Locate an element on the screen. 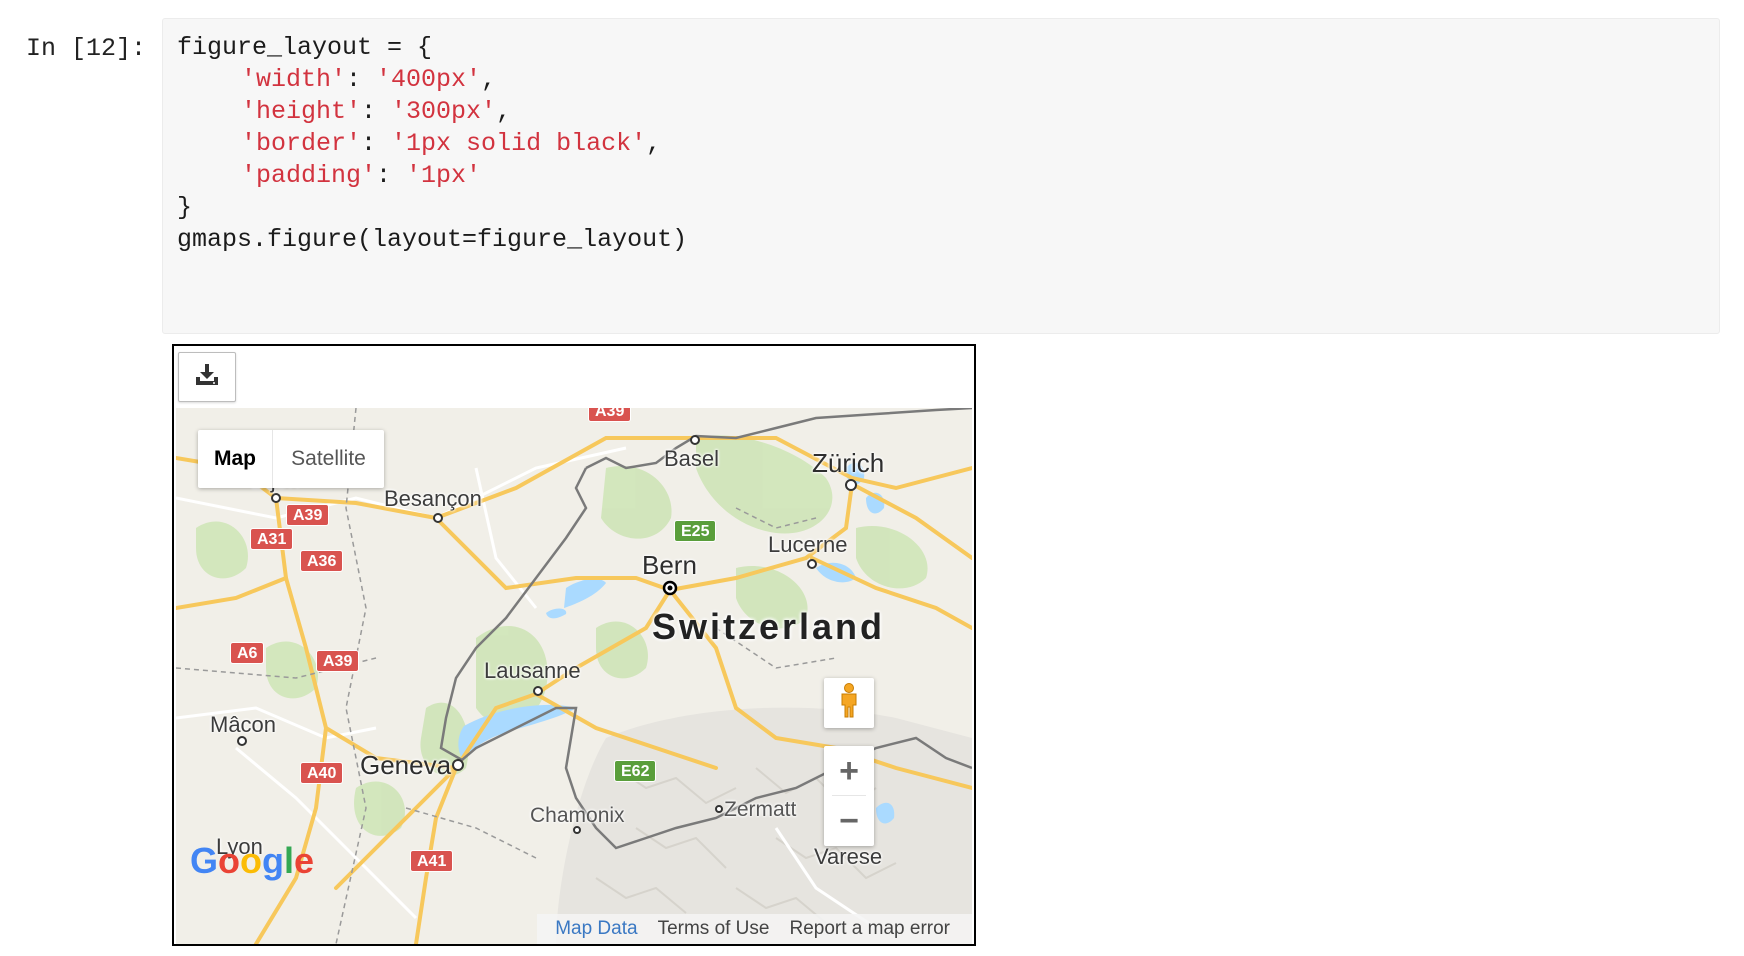 Image resolution: width=1744 pixels, height=956 pixels. map-type-satellite-button: Satellite is located at coordinates (328, 459).